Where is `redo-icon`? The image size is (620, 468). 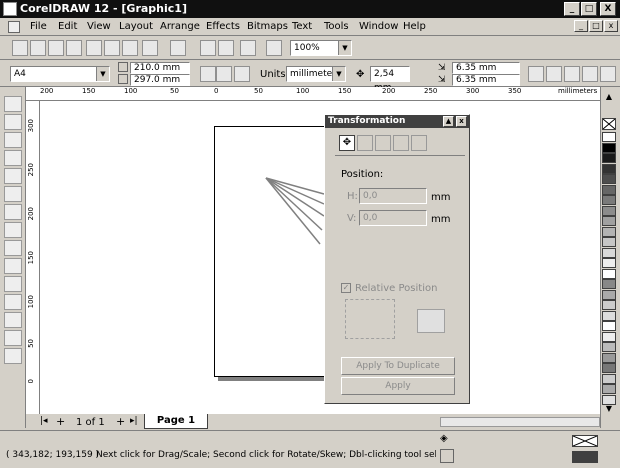
redo-icon is located at coordinates (178, 48).